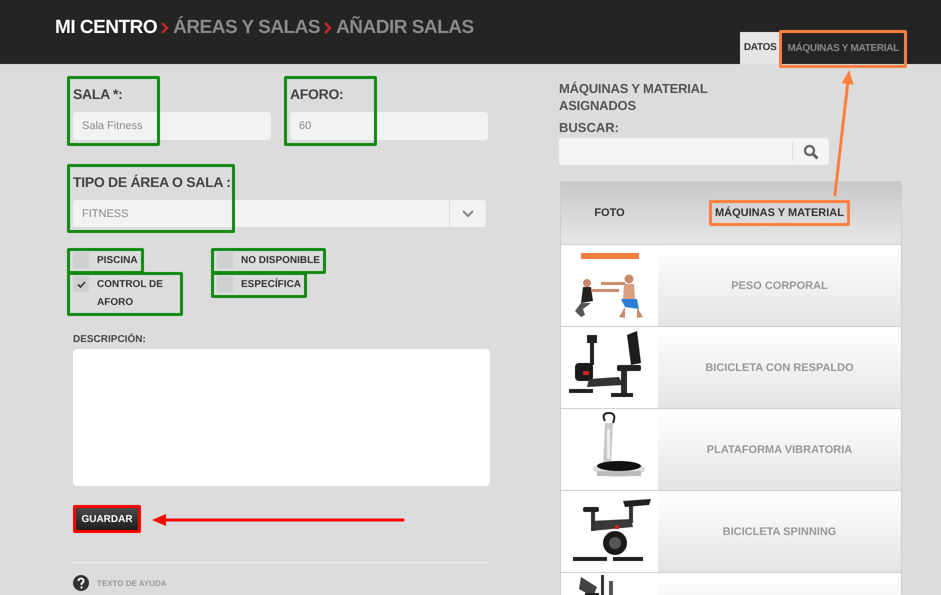 The width and height of the screenshot is (941, 595). What do you see at coordinates (779, 368) in the screenshot?
I see `table-cell-text: BICICLETA CON RESPALDO` at bounding box center [779, 368].